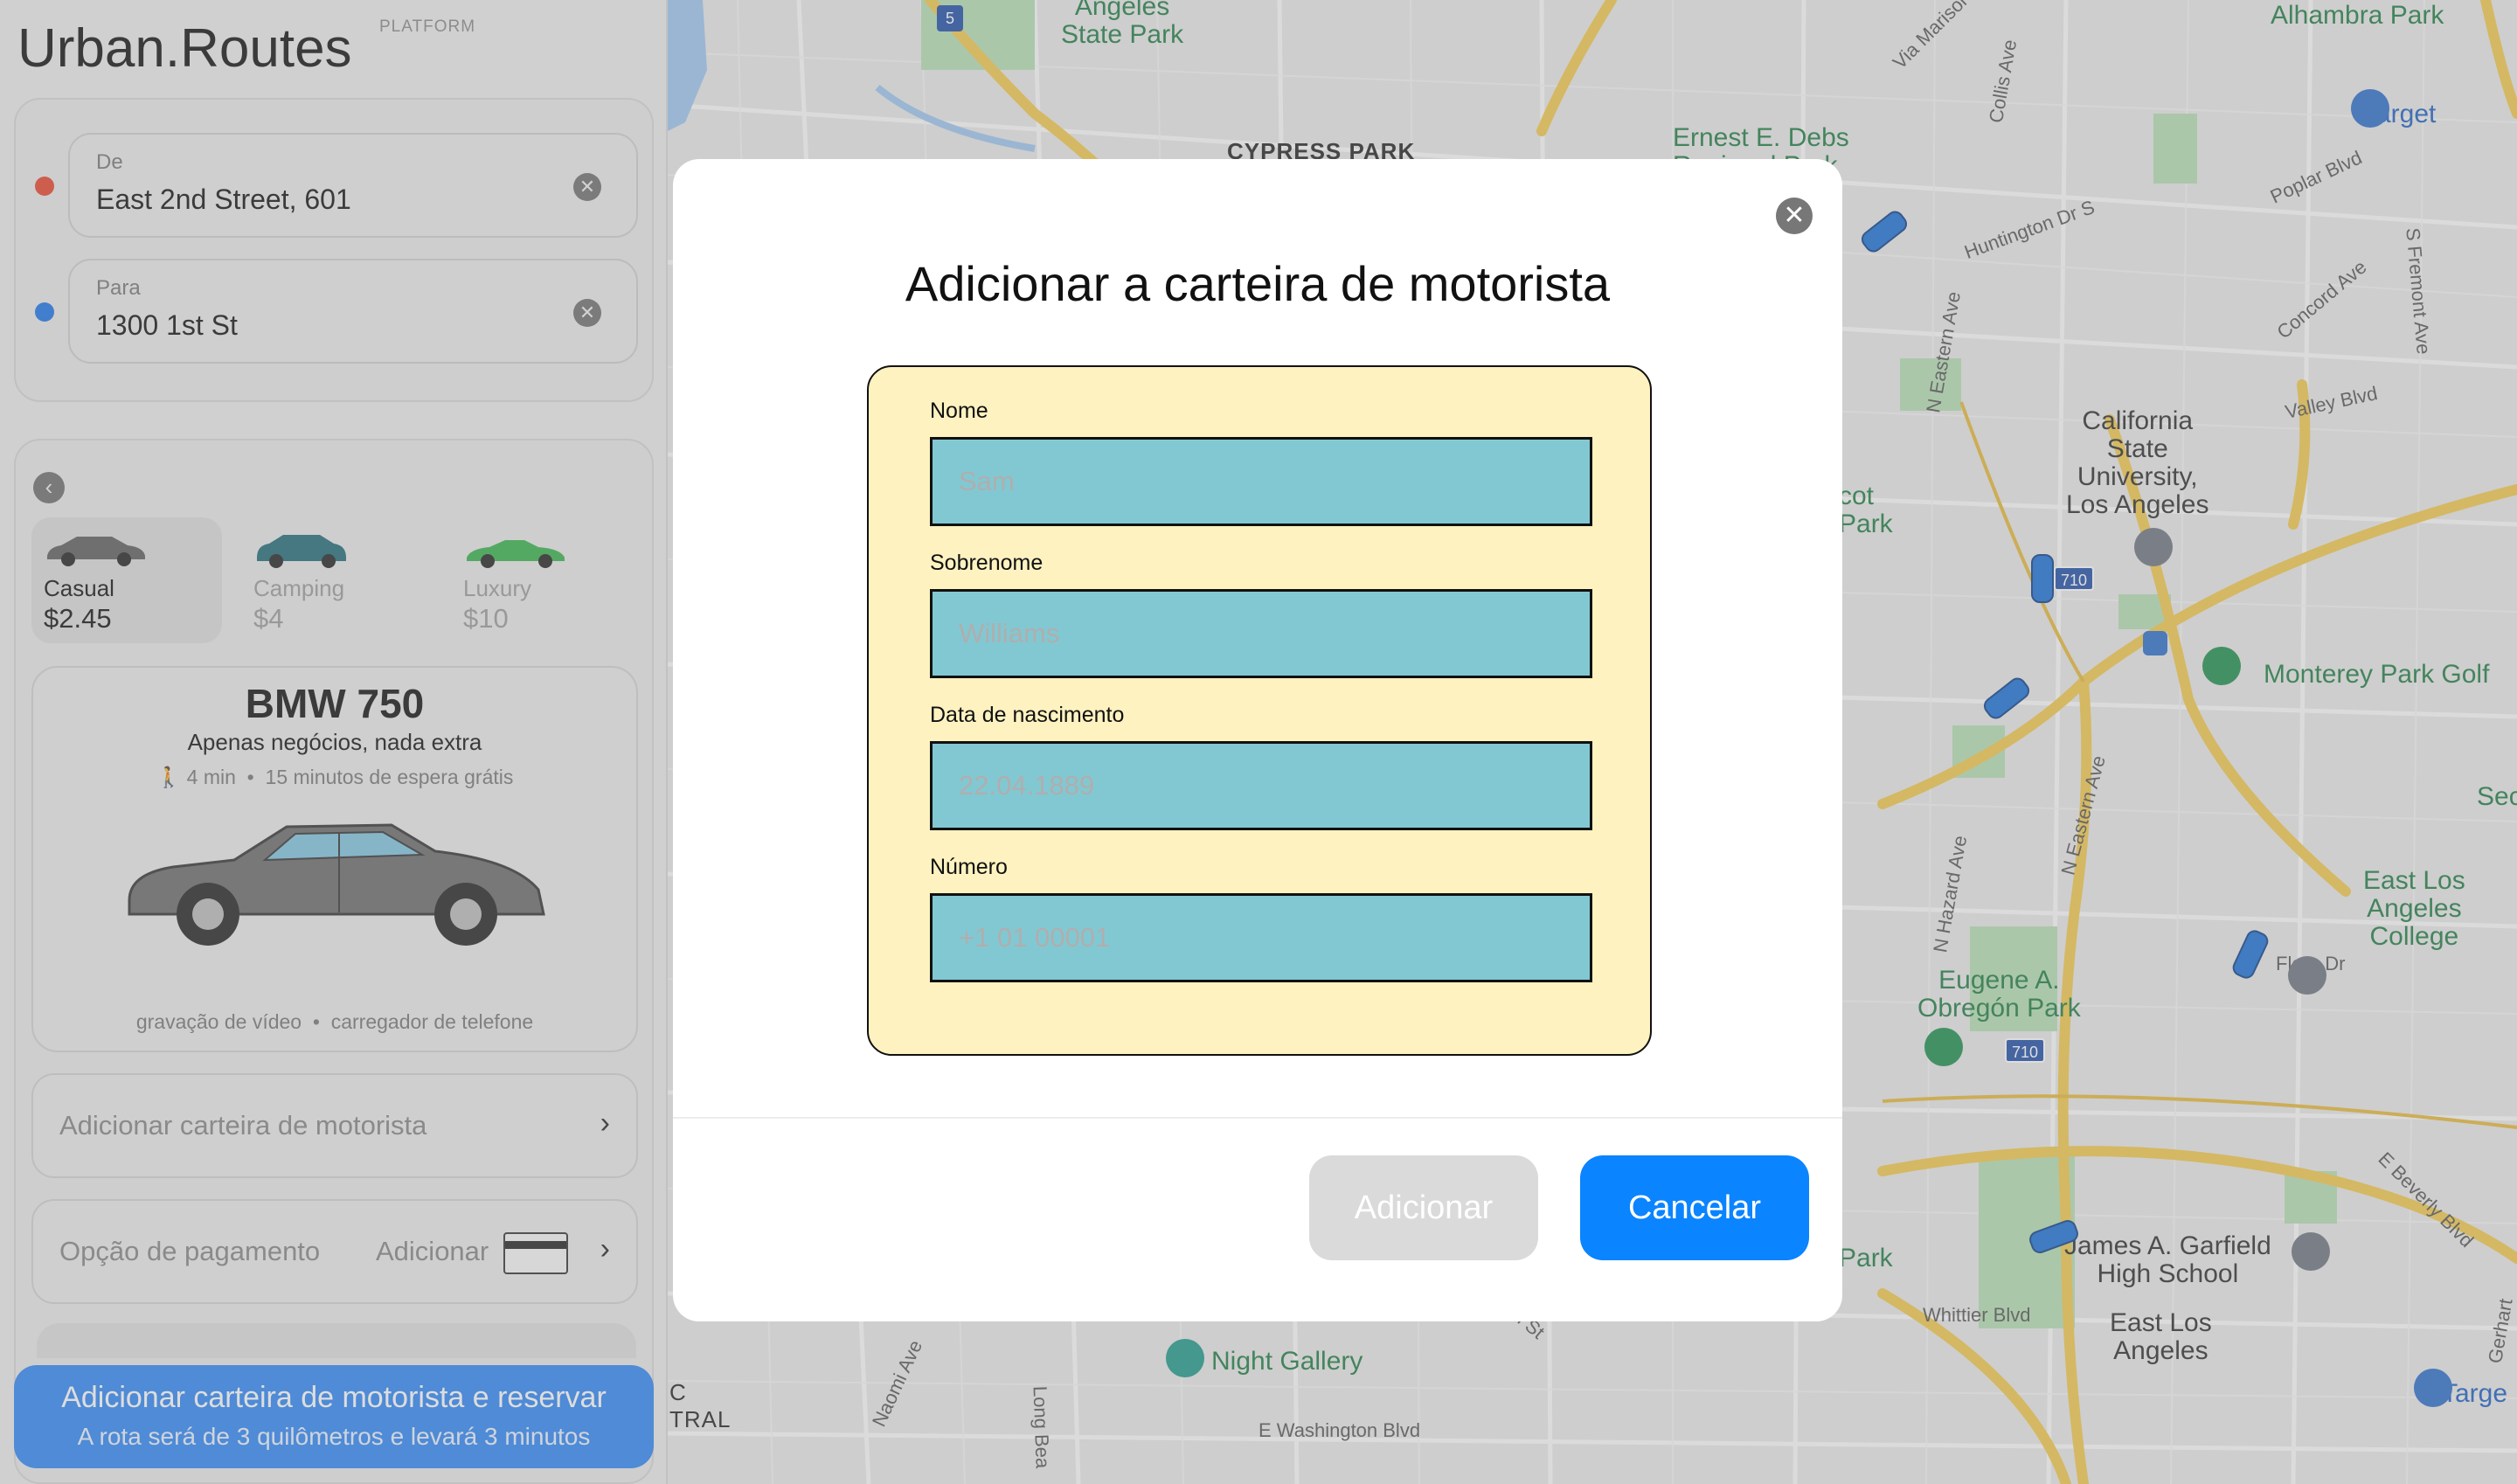 This screenshot has width=2517, height=1484. I want to click on license-form: Nome Sobrenome Data de nascimento Número, so click(1259, 710).